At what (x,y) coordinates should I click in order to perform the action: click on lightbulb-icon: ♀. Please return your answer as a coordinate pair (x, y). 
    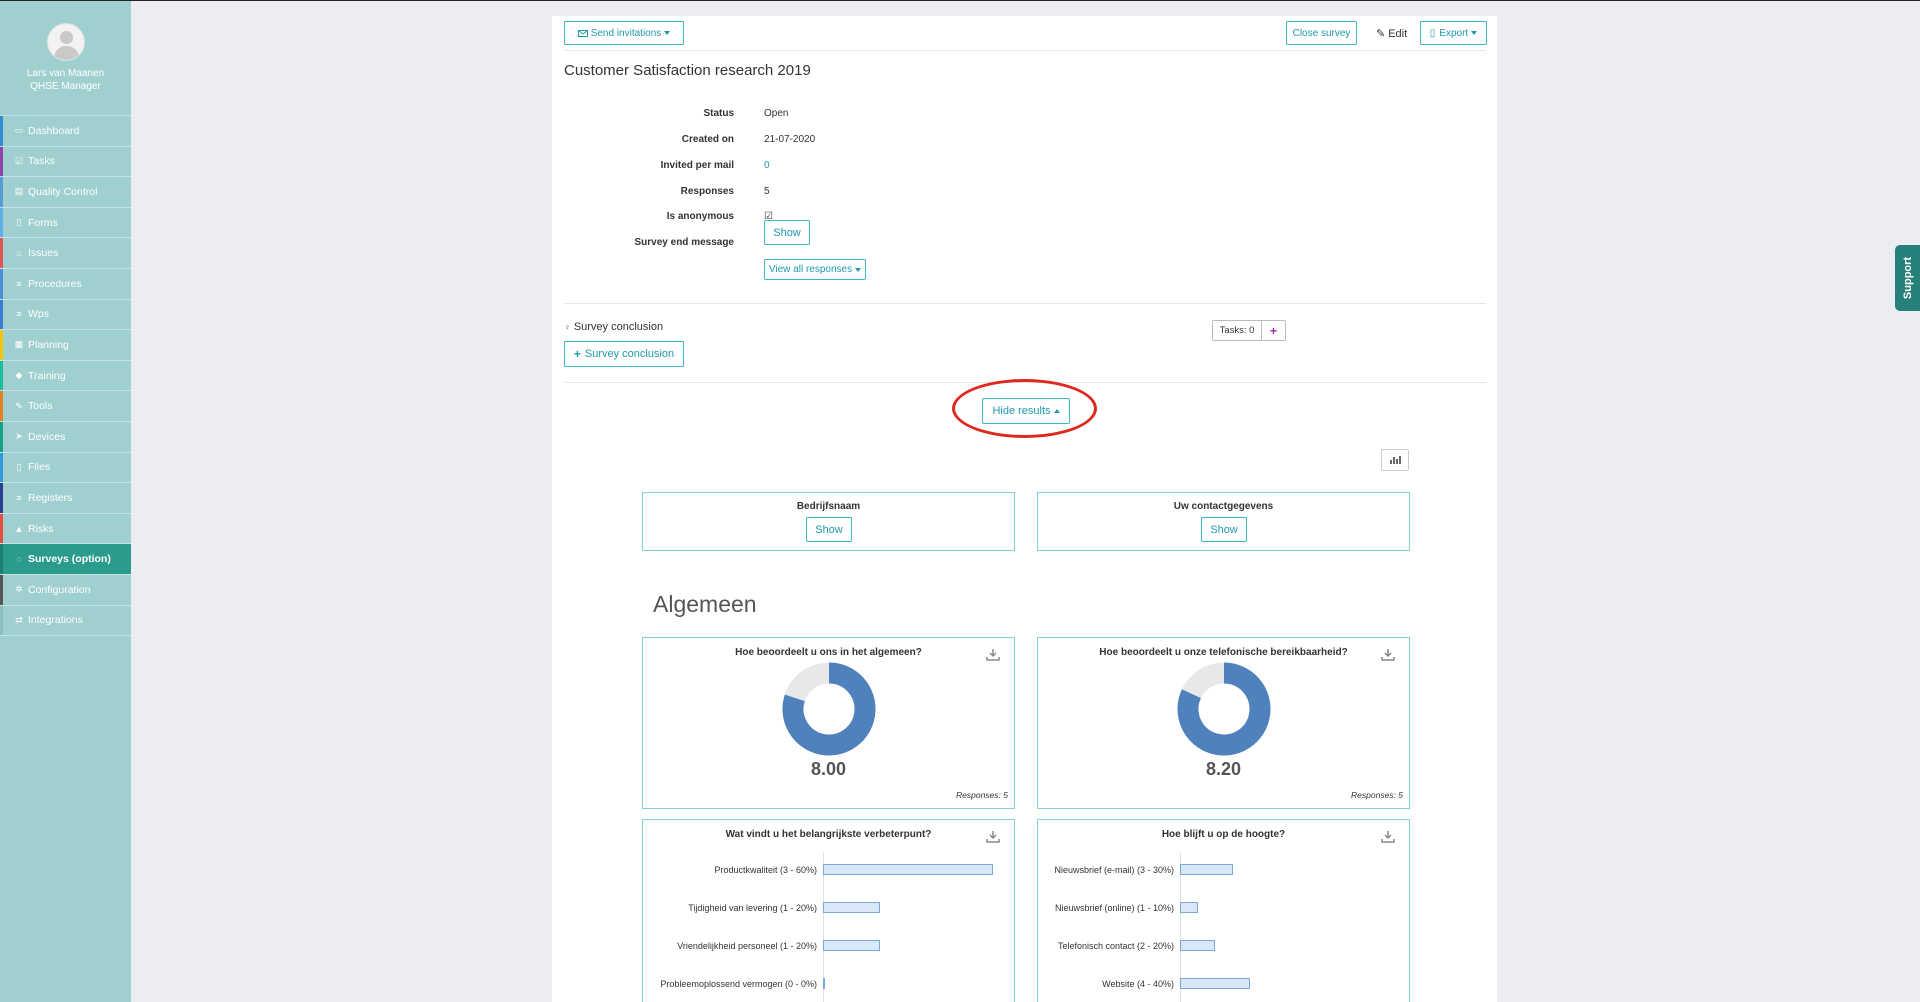
    Looking at the image, I should click on (567, 327).